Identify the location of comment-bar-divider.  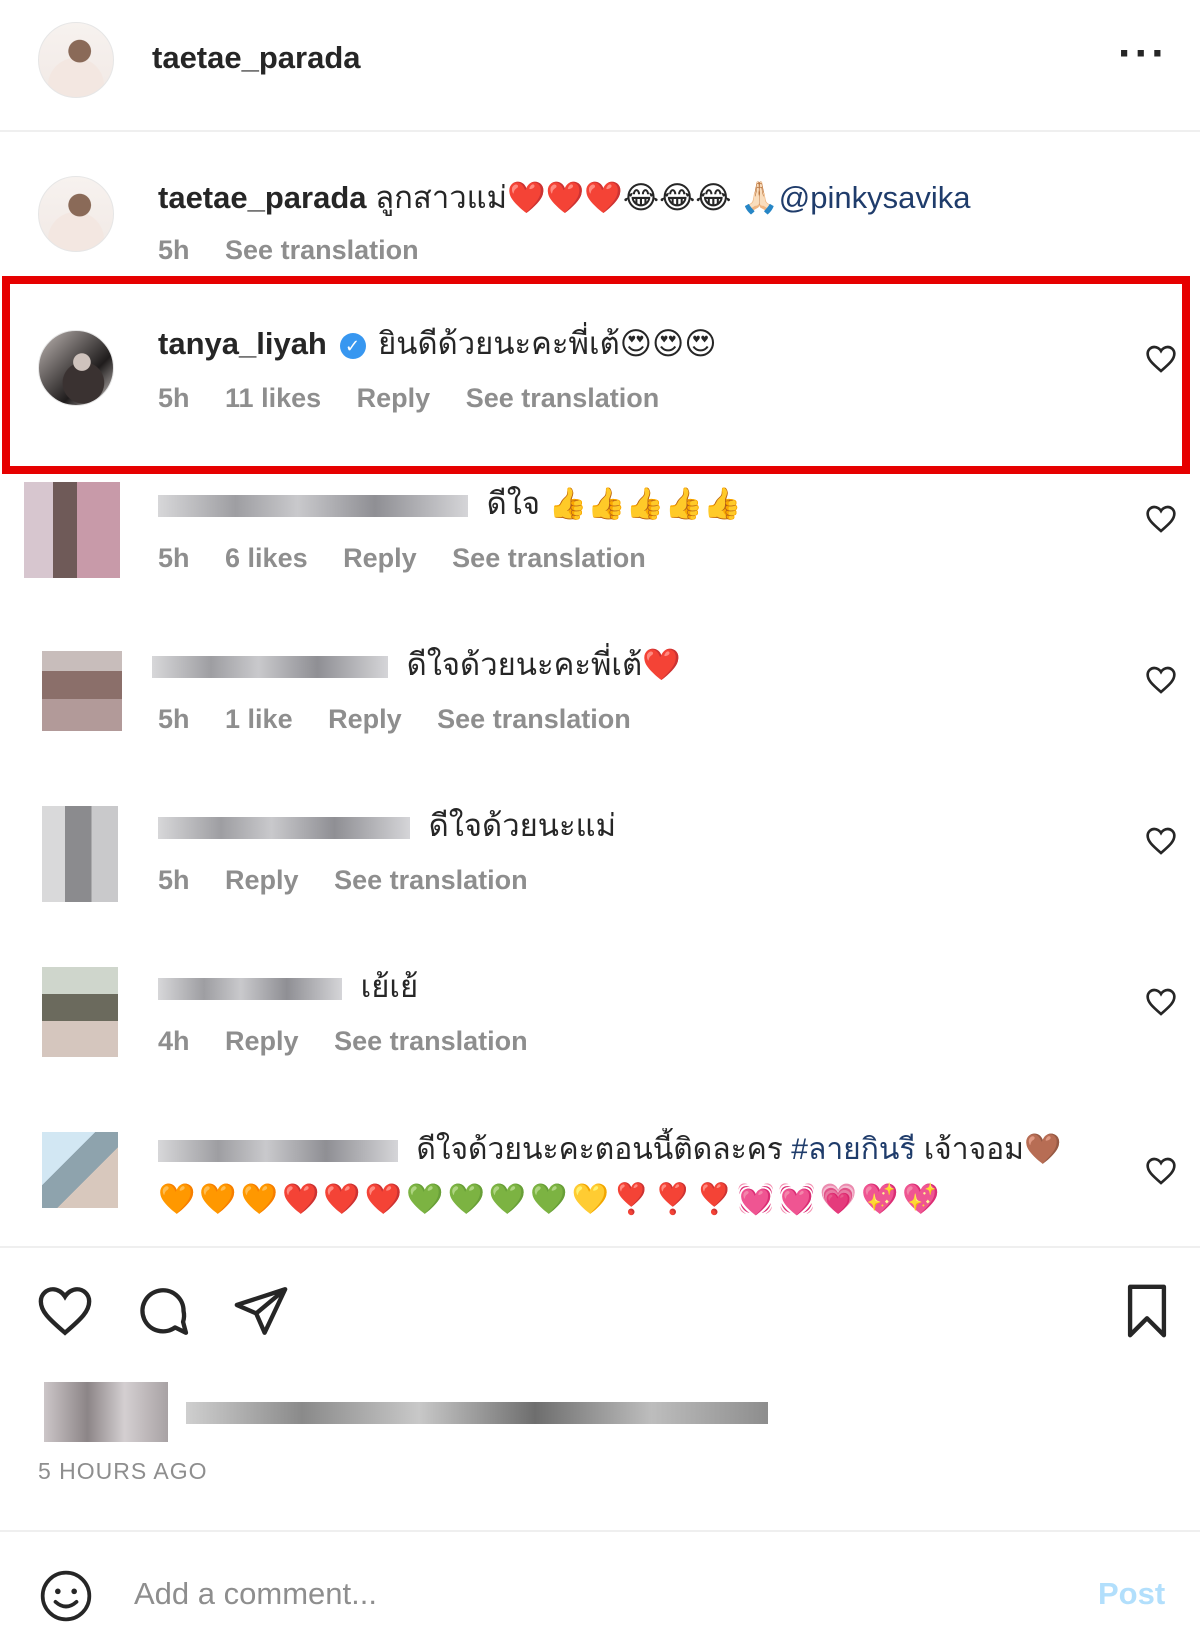
(600, 1531).